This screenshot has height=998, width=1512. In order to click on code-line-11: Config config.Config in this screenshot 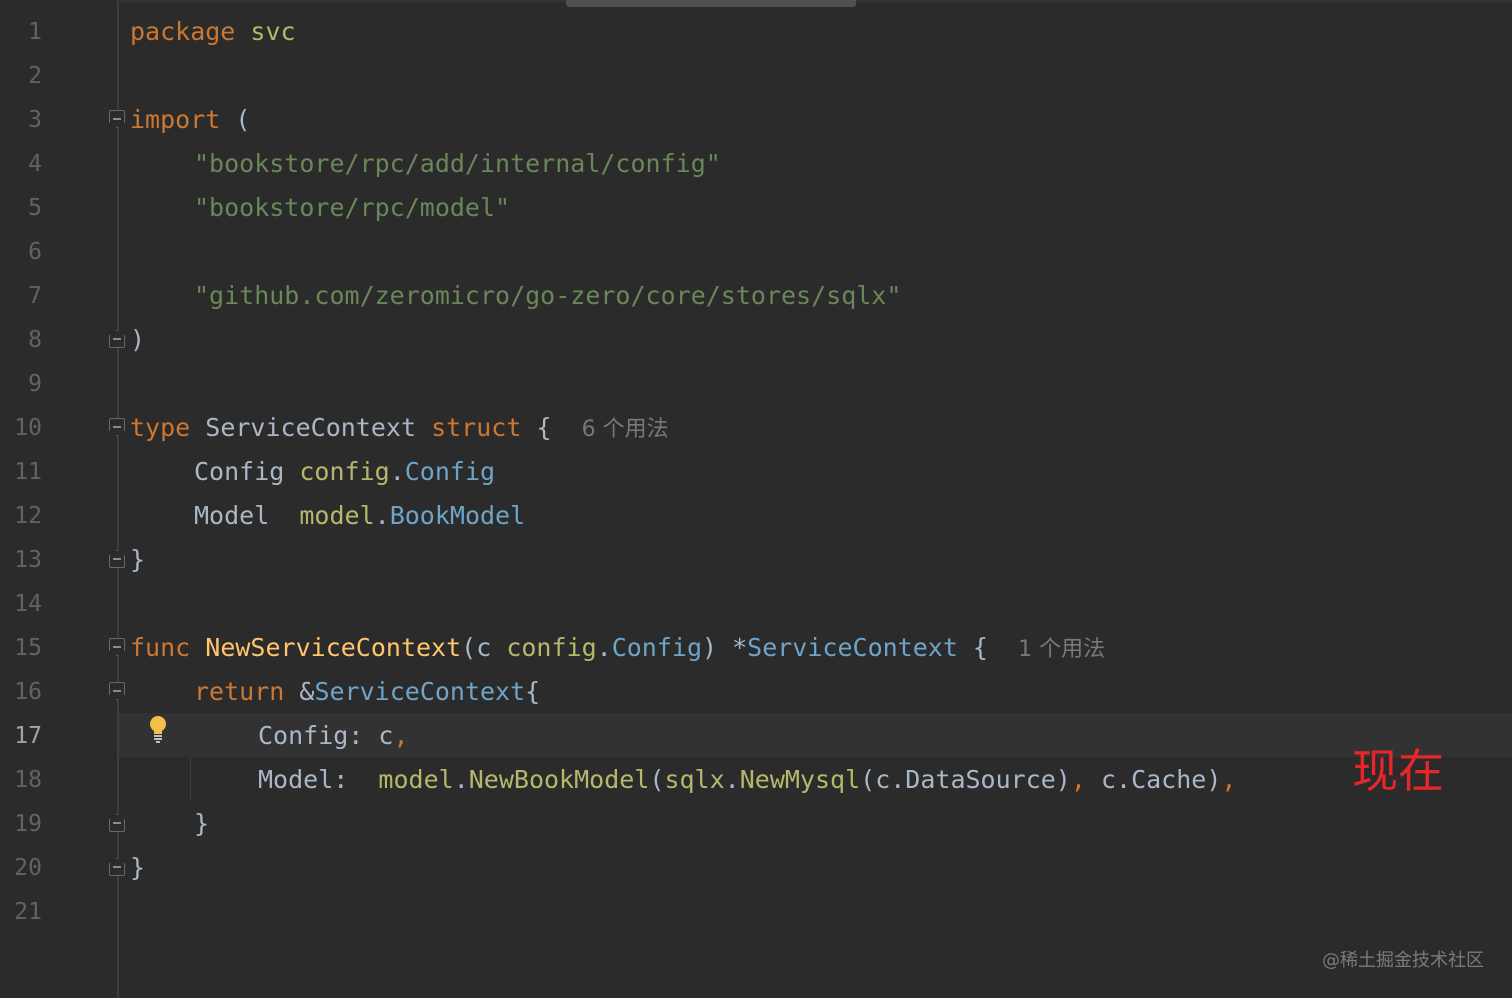, I will do `click(344, 472)`.